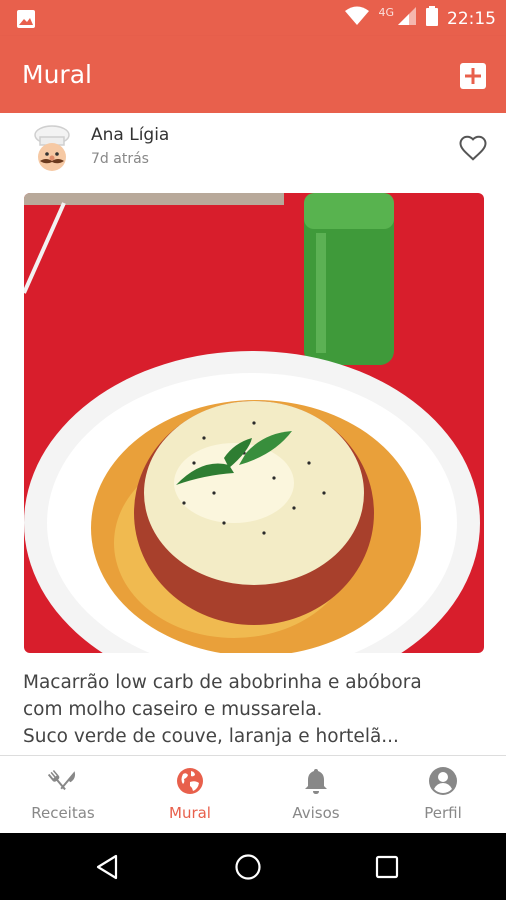  Describe the element at coordinates (62, 780) in the screenshot. I see `fork-knife-icon` at that location.